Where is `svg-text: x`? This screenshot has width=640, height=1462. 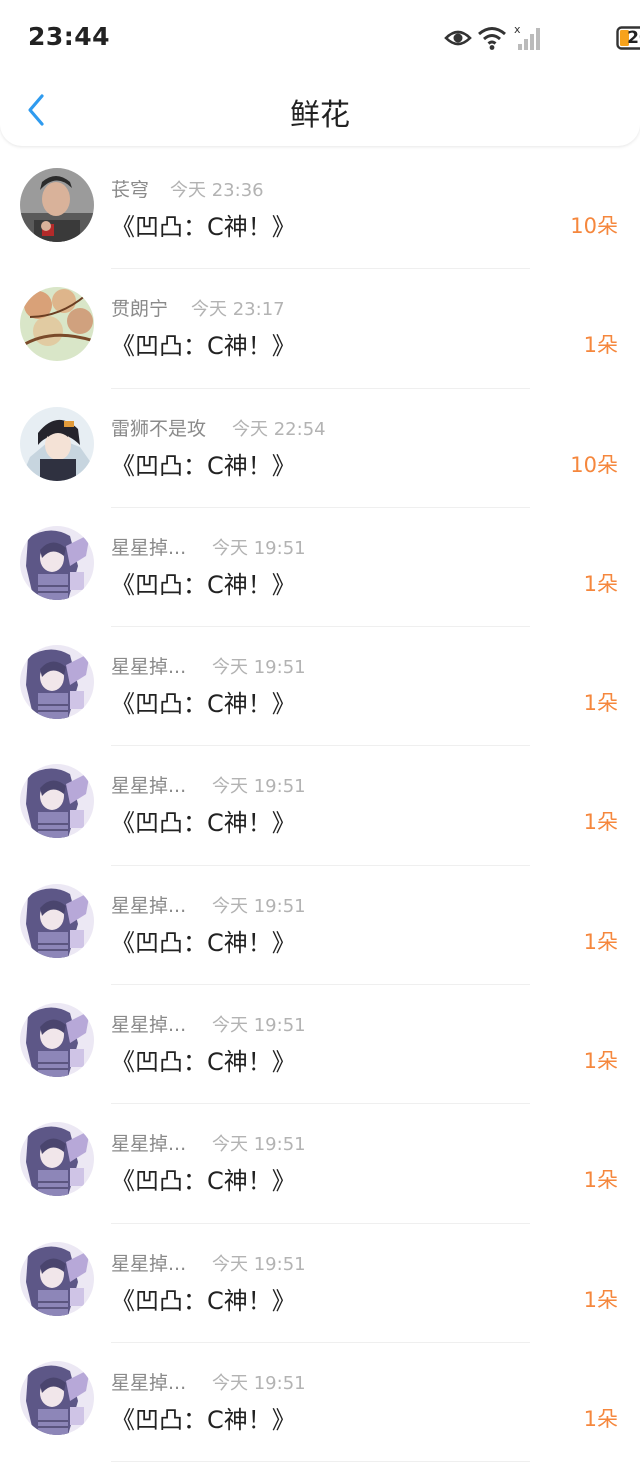
svg-text: x is located at coordinates (517, 29).